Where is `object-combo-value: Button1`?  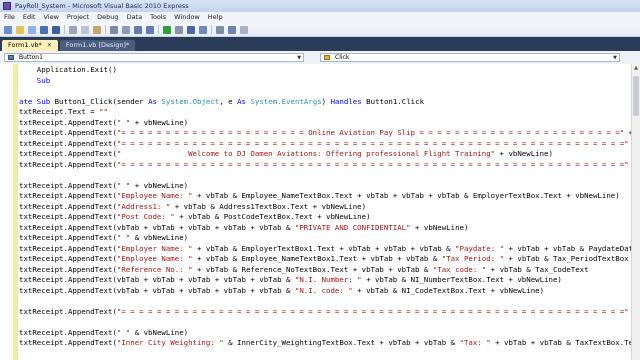 object-combo-value: Button1 is located at coordinates (31, 57).